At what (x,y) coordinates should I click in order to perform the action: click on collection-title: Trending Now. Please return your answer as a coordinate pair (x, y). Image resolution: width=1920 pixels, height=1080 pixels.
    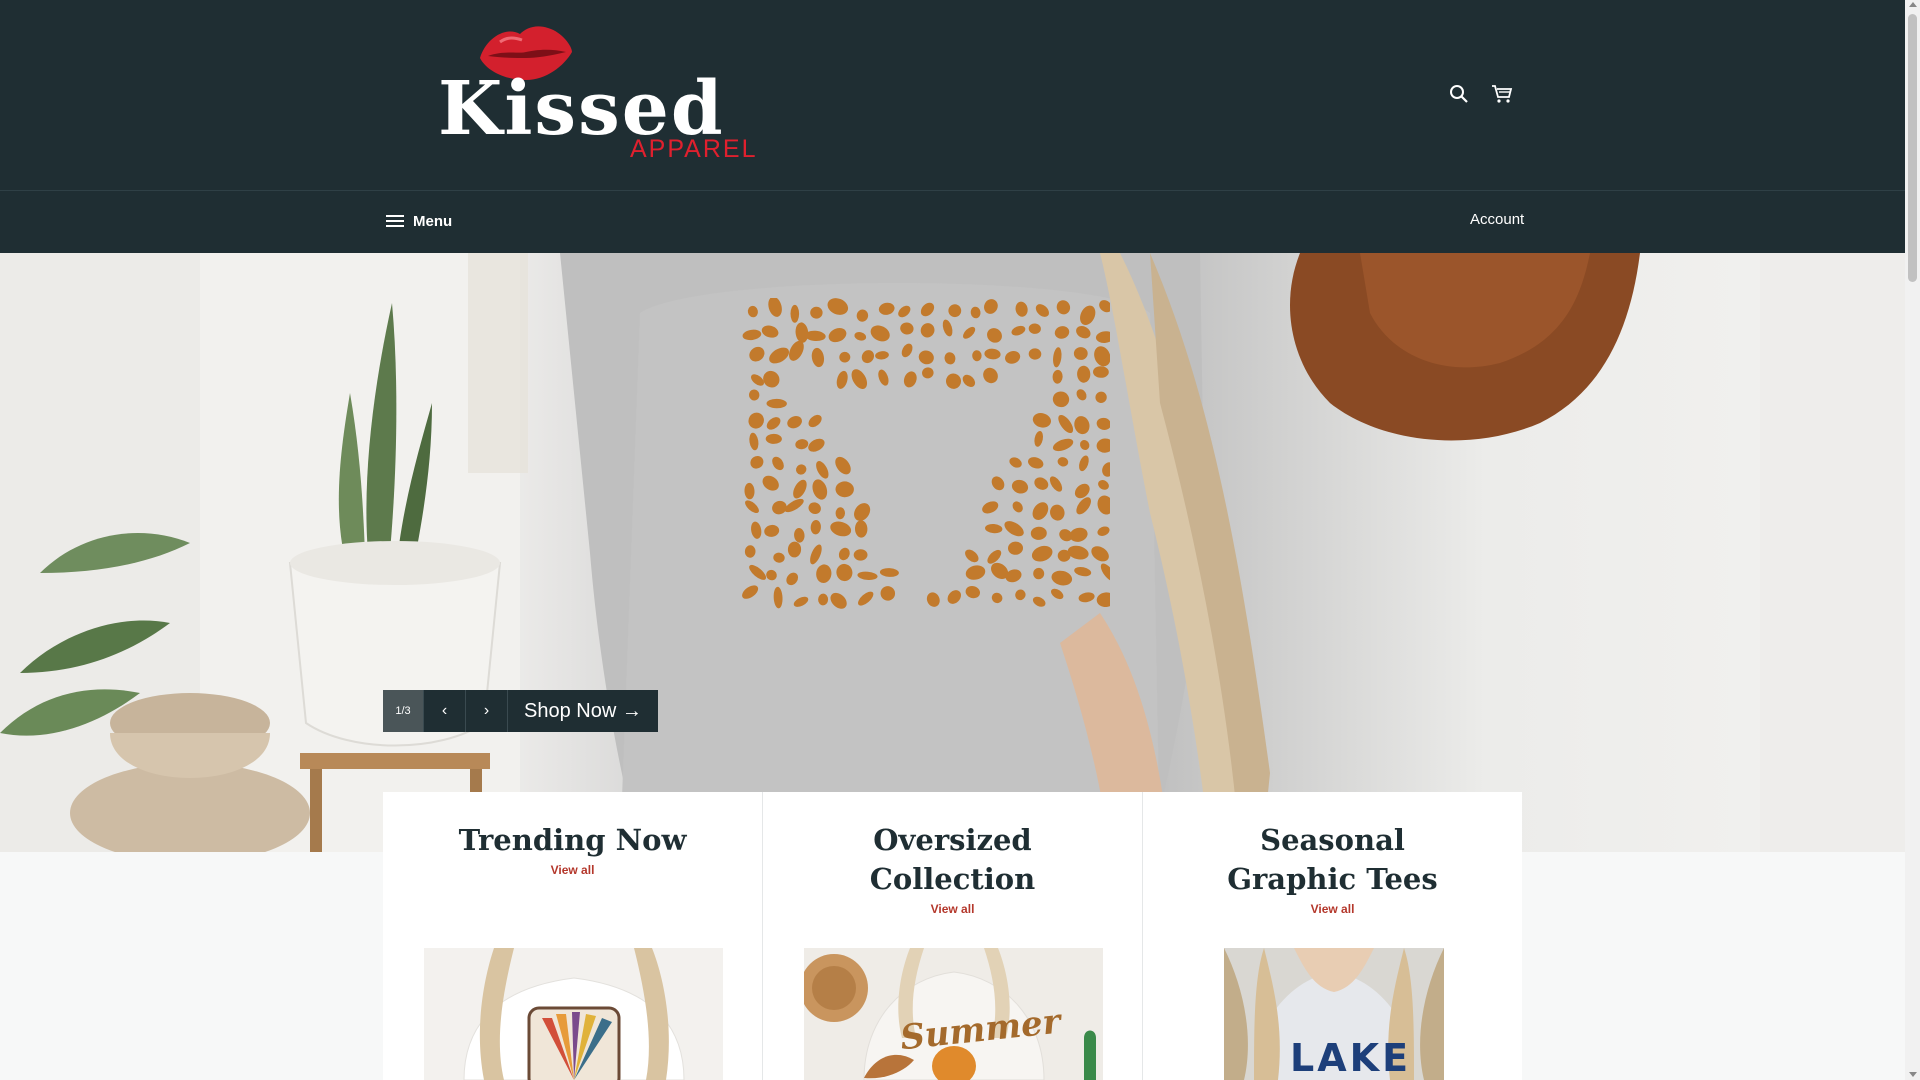
    Looking at the image, I should click on (572, 840).